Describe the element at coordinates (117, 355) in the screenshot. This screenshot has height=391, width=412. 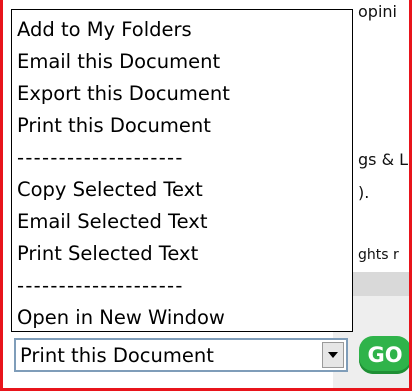
I see `select-value: Print this Document` at that location.